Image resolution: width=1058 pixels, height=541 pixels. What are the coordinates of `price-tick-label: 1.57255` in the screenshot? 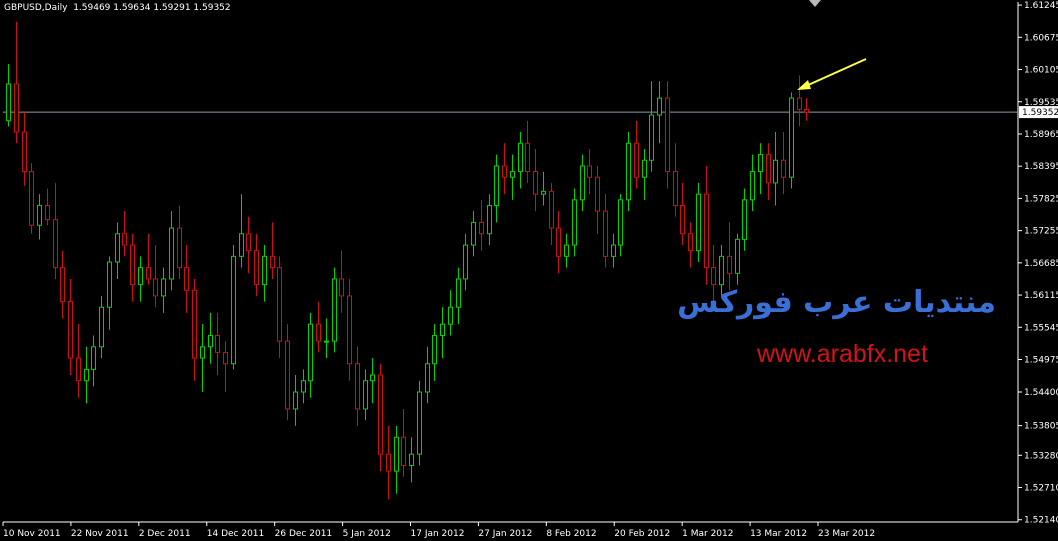 It's located at (1041, 232).